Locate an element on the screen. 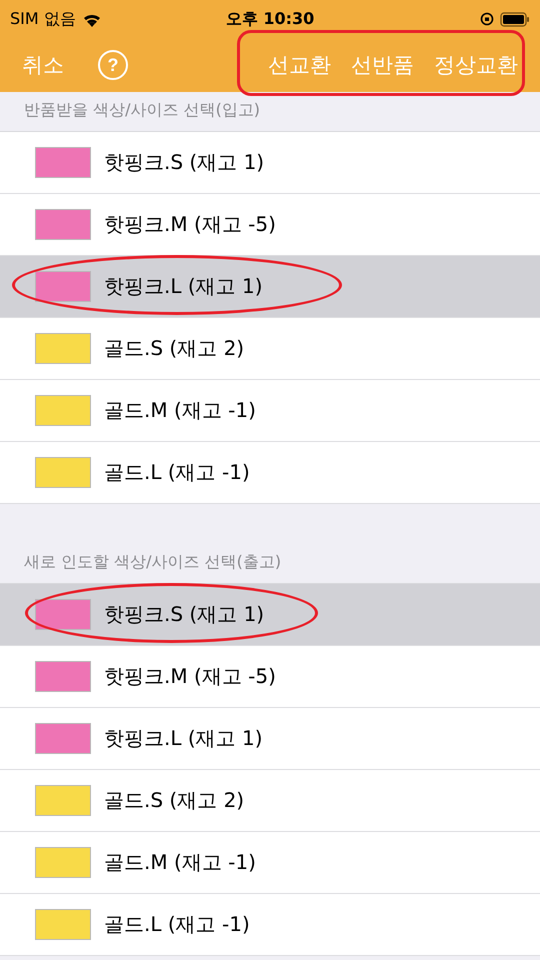 The width and height of the screenshot is (540, 960). rotation-lock-icon is located at coordinates (487, 19).